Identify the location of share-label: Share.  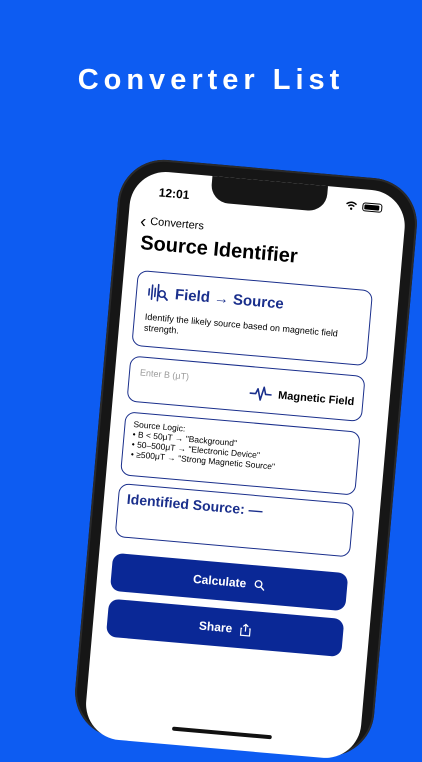
(215, 627).